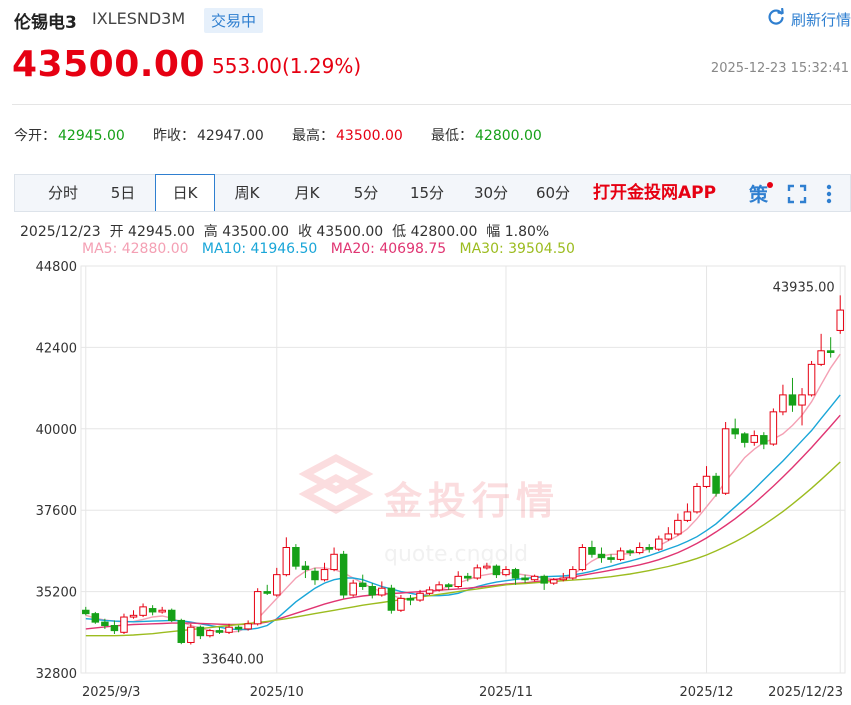 The image size is (851, 705). Describe the element at coordinates (427, 193) in the screenshot. I see `tab-15min: 15分` at that location.